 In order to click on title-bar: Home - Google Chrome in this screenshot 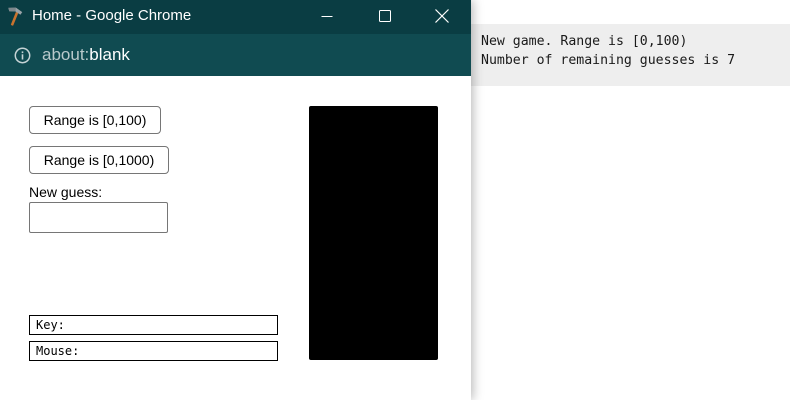, I will do `click(235, 17)`.